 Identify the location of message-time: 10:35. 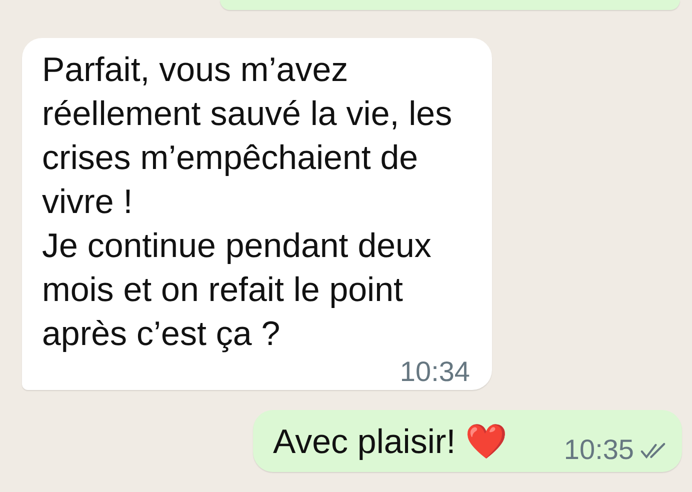
(599, 450).